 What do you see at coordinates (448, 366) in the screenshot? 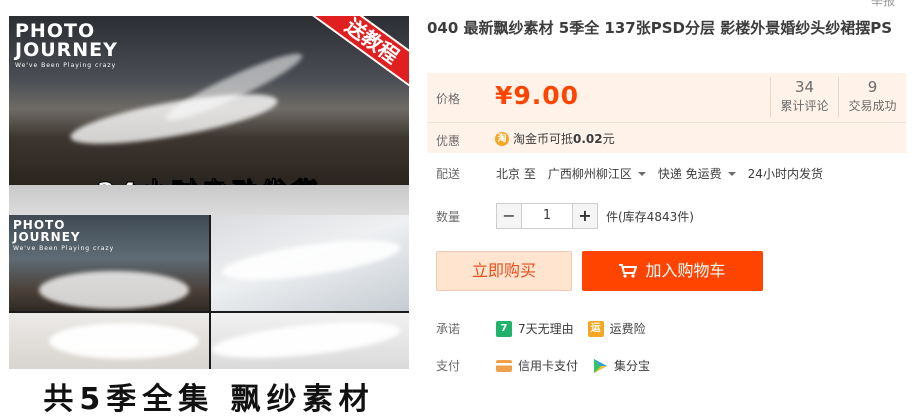
I see `payment-label: 支付` at bounding box center [448, 366].